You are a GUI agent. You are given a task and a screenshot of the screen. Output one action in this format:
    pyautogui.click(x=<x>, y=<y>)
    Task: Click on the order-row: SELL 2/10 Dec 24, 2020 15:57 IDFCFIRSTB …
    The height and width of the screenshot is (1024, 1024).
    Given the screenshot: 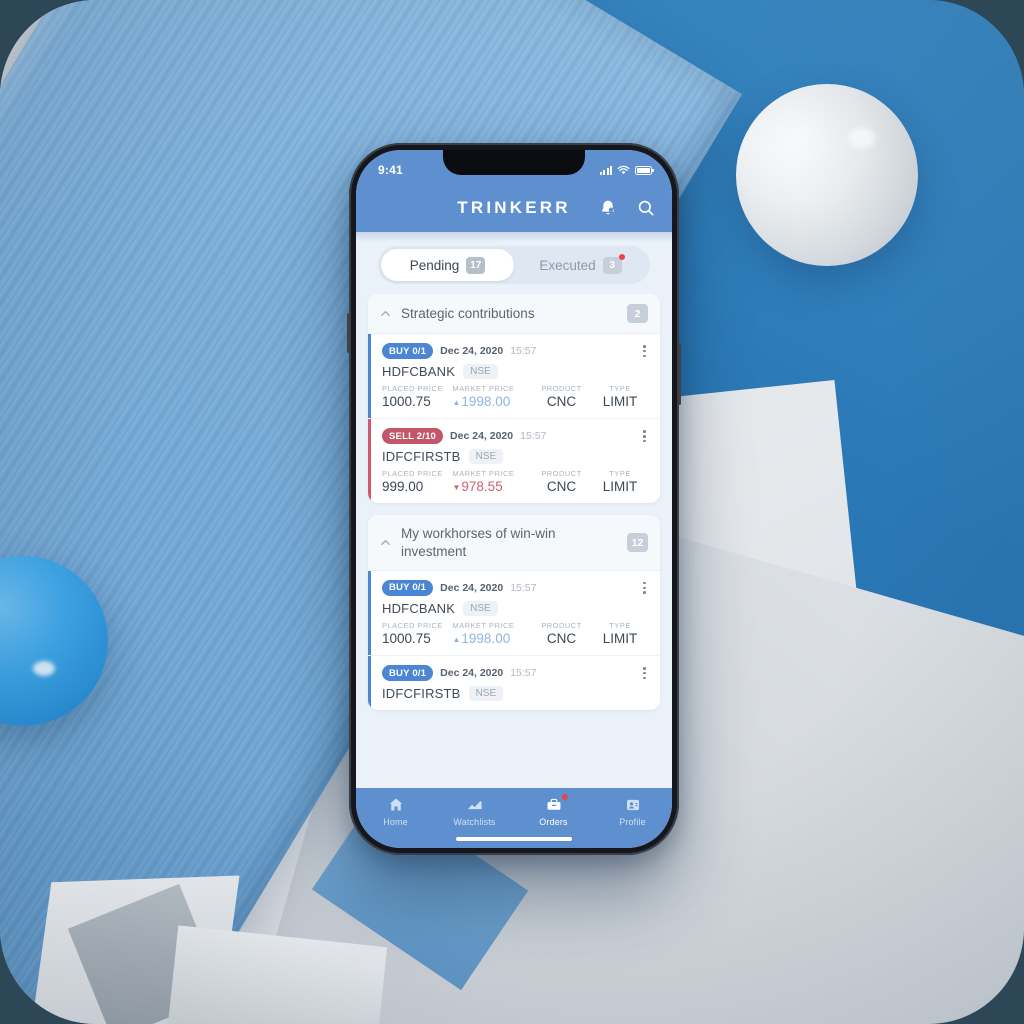 What is the action you would take?
    pyautogui.click(x=514, y=461)
    